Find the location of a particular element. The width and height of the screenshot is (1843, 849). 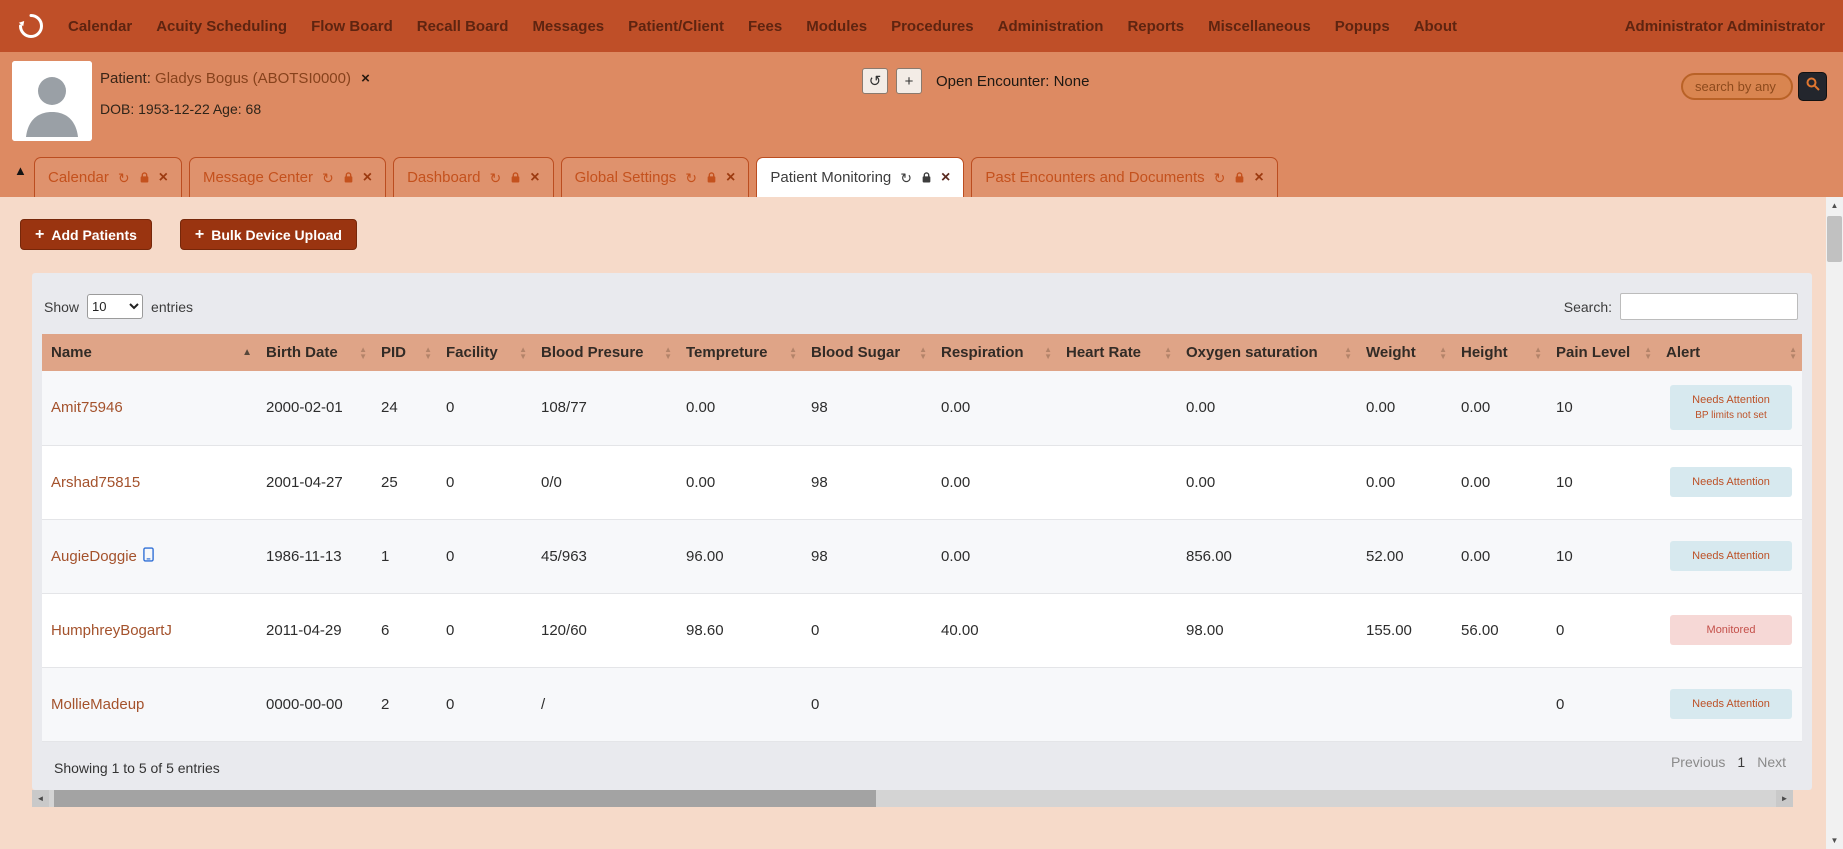

nav-item-miscellaneous: Miscellaneous is located at coordinates (1259, 26).